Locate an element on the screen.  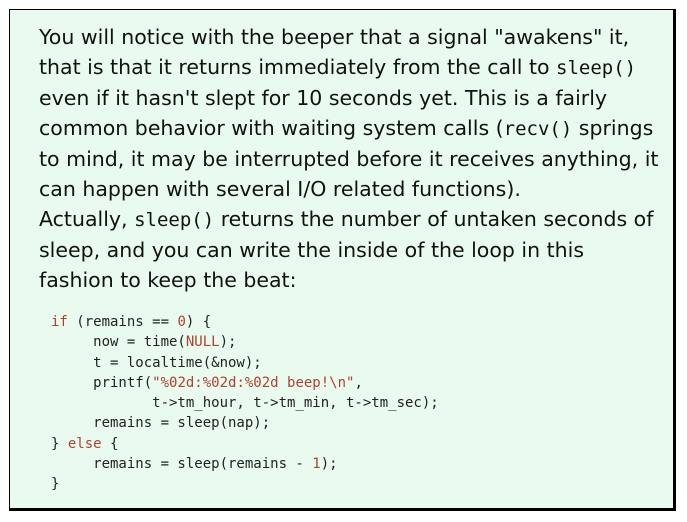
code-line-3: t = localtime(&now); is located at coordinates (156, 362).